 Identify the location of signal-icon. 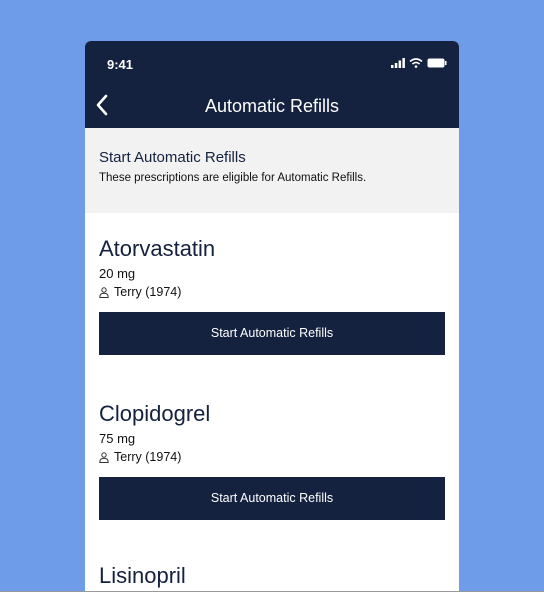
(398, 63).